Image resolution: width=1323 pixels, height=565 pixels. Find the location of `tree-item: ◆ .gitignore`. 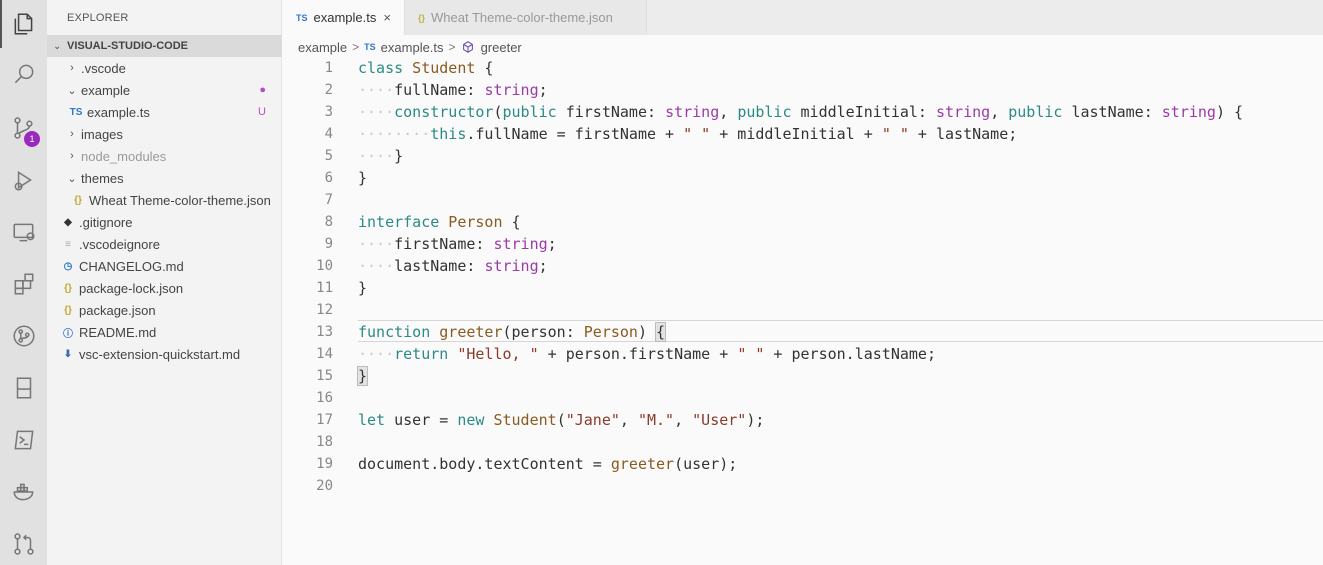

tree-item: ◆ .gitignore is located at coordinates (164, 222).